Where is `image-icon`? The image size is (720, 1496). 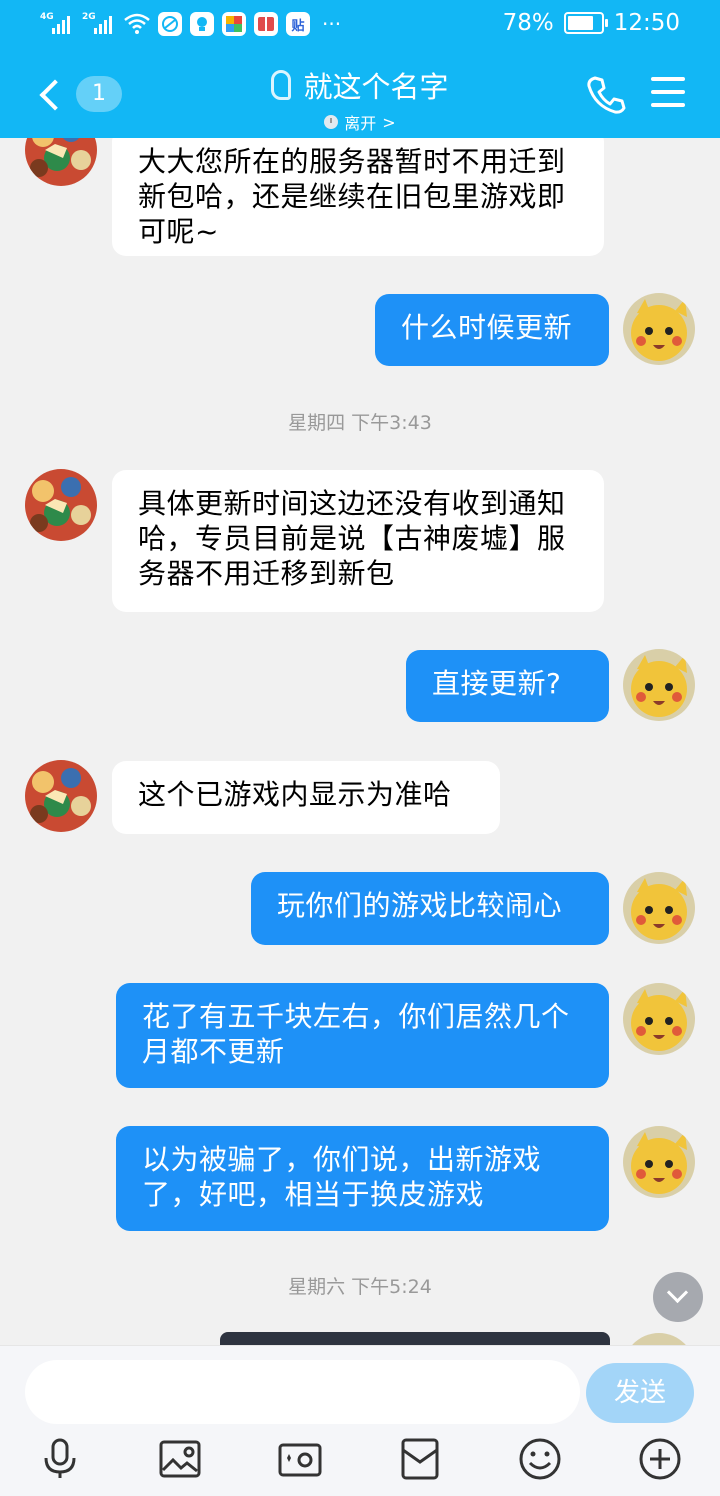
image-icon is located at coordinates (180, 1459).